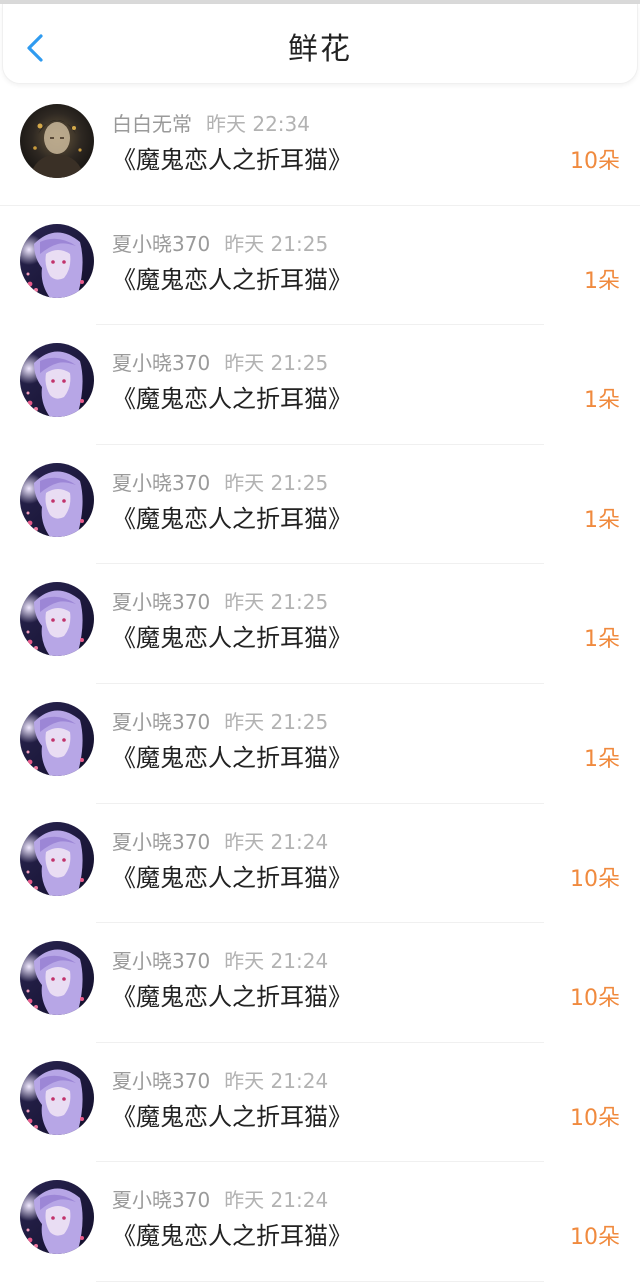  What do you see at coordinates (320, 1281) in the screenshot?
I see `divider` at bounding box center [320, 1281].